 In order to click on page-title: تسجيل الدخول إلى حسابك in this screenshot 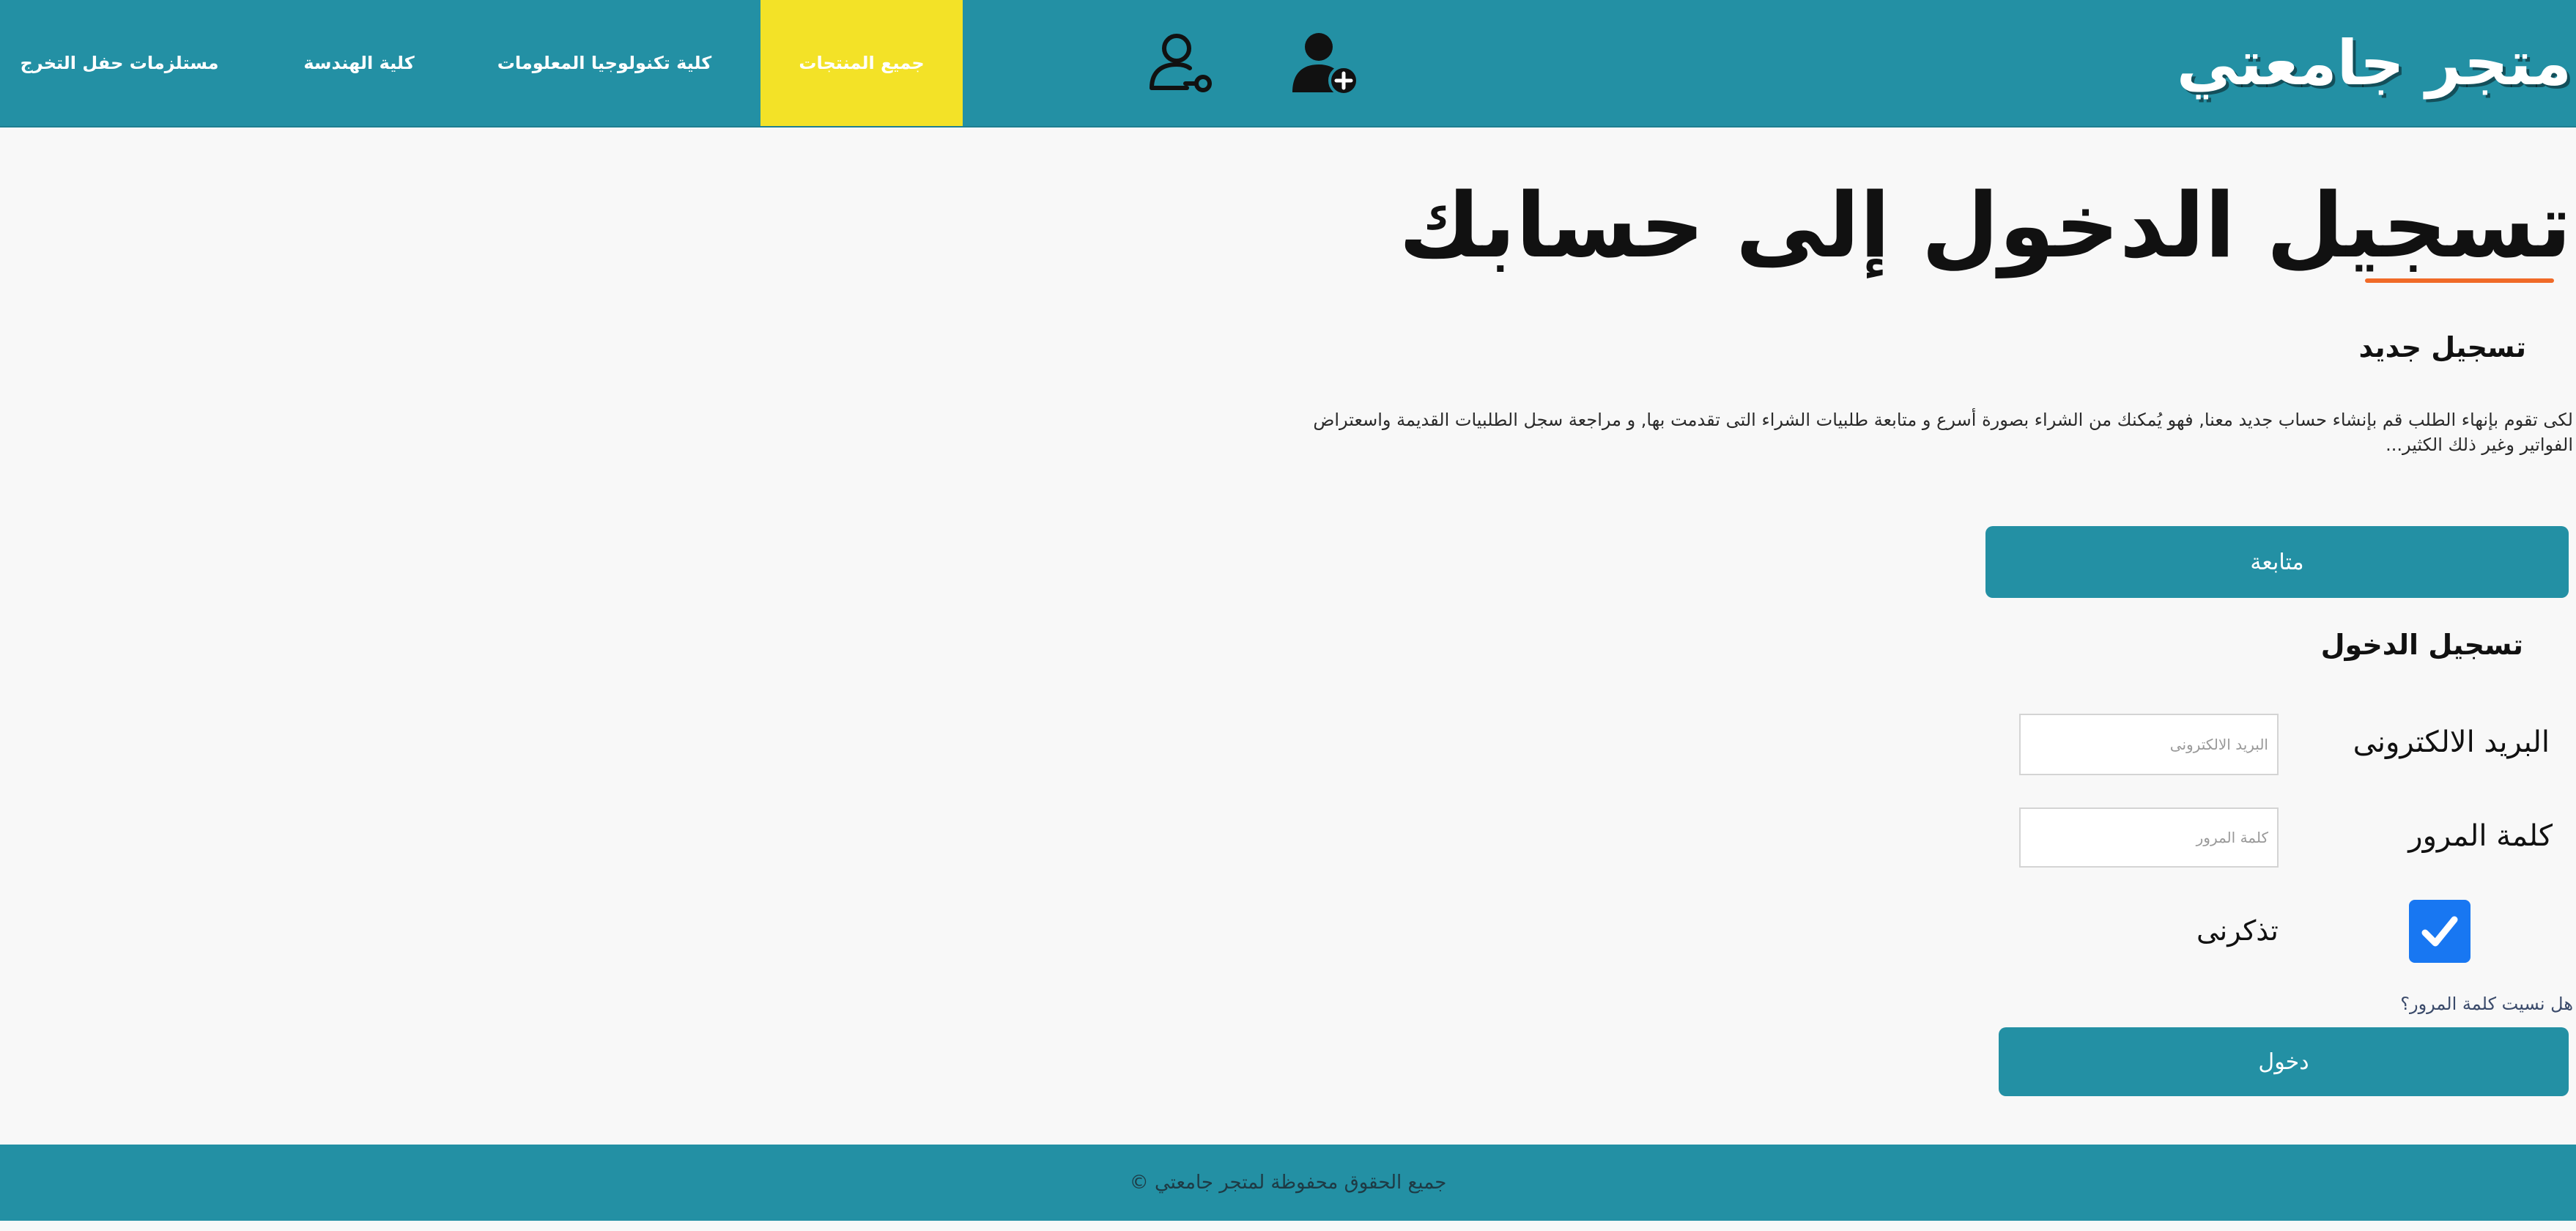, I will do `click(1985, 226)`.